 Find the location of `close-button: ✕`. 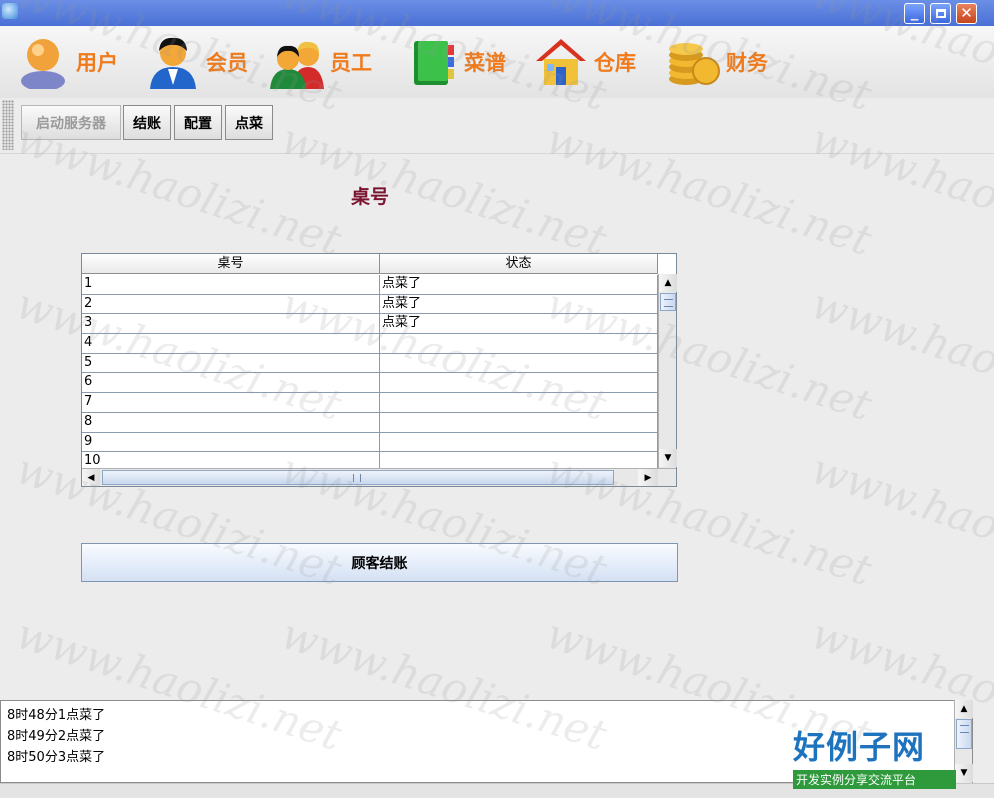

close-button: ✕ is located at coordinates (966, 13).